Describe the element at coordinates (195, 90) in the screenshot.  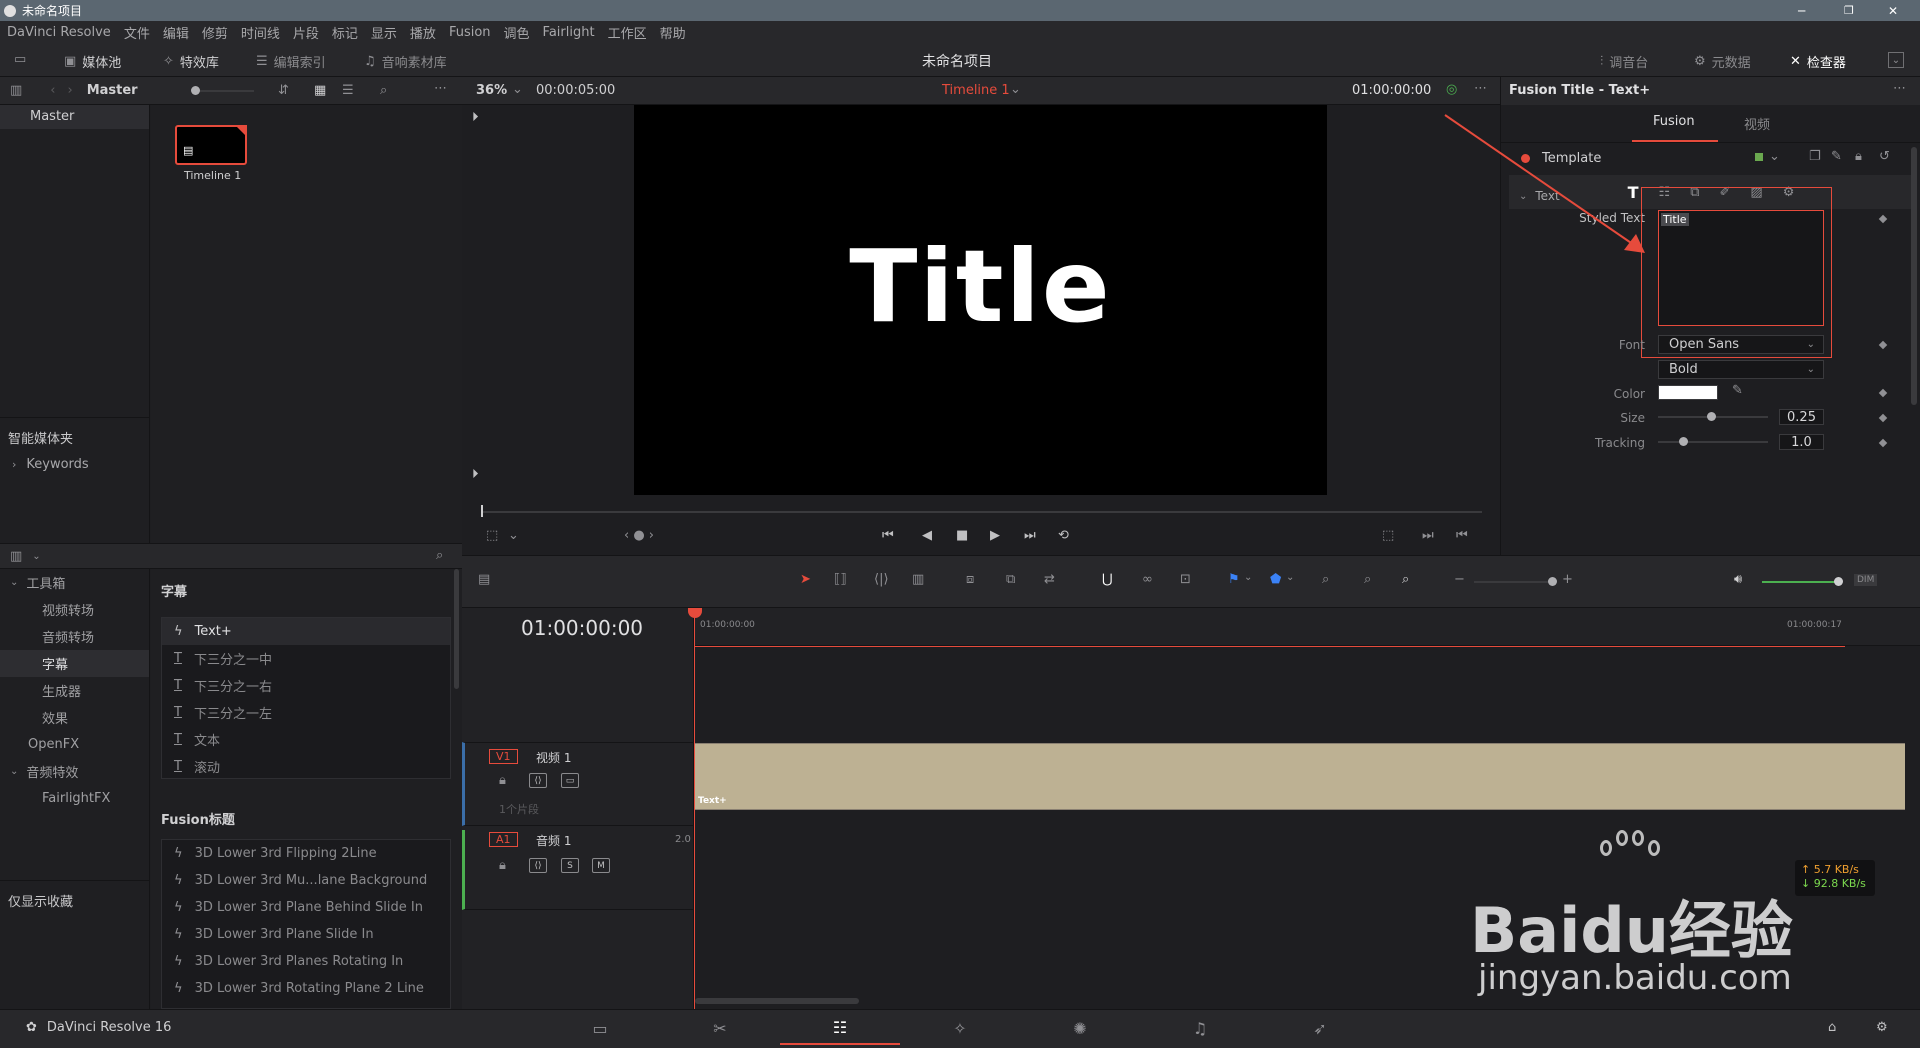
I see `thumb-size-knob` at that location.